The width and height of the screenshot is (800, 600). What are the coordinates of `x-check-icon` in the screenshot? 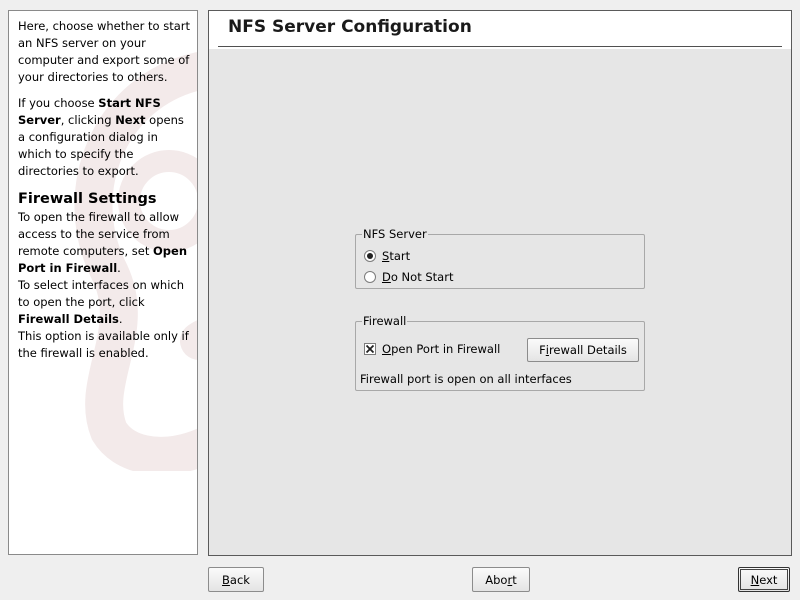 It's located at (370, 349).